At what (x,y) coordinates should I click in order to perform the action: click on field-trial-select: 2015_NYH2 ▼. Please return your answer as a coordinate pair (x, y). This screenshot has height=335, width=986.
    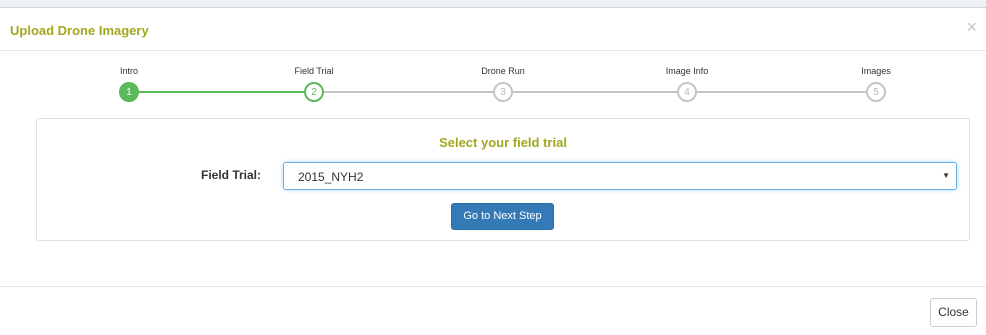
    Looking at the image, I should click on (620, 176).